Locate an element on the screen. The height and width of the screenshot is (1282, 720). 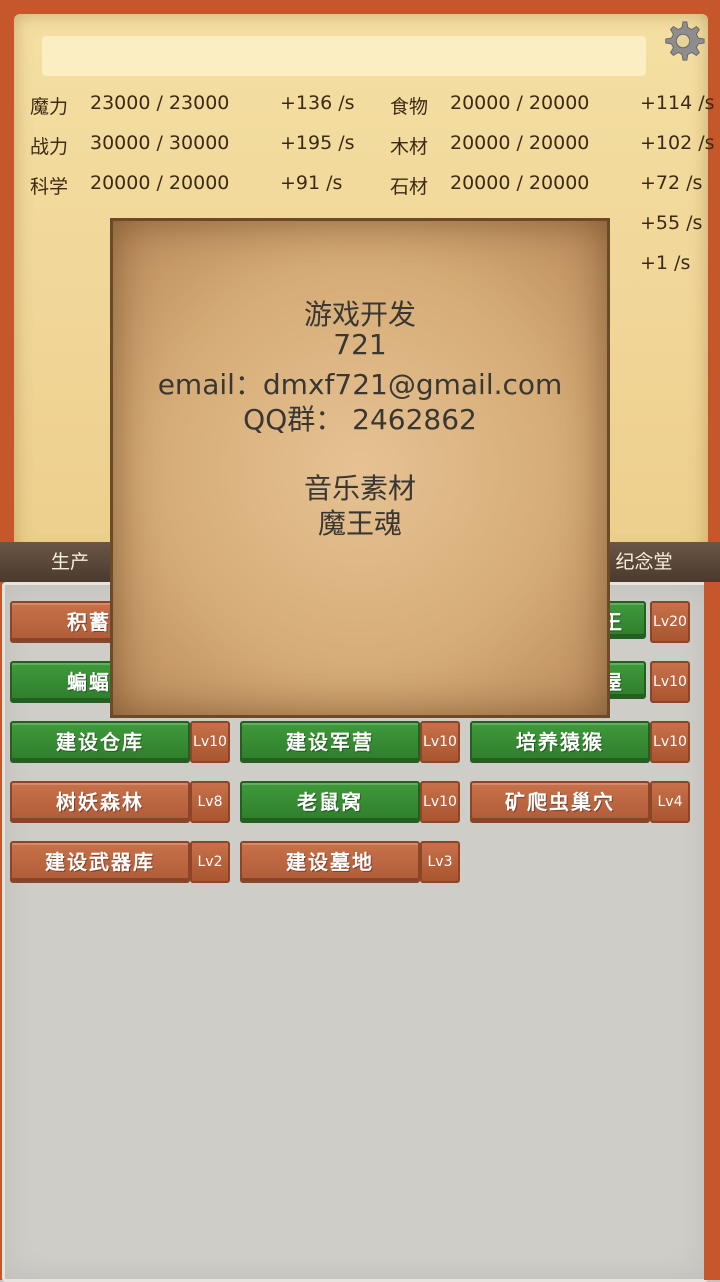
credits-title: 游戏开发 is located at coordinates (359, 314).